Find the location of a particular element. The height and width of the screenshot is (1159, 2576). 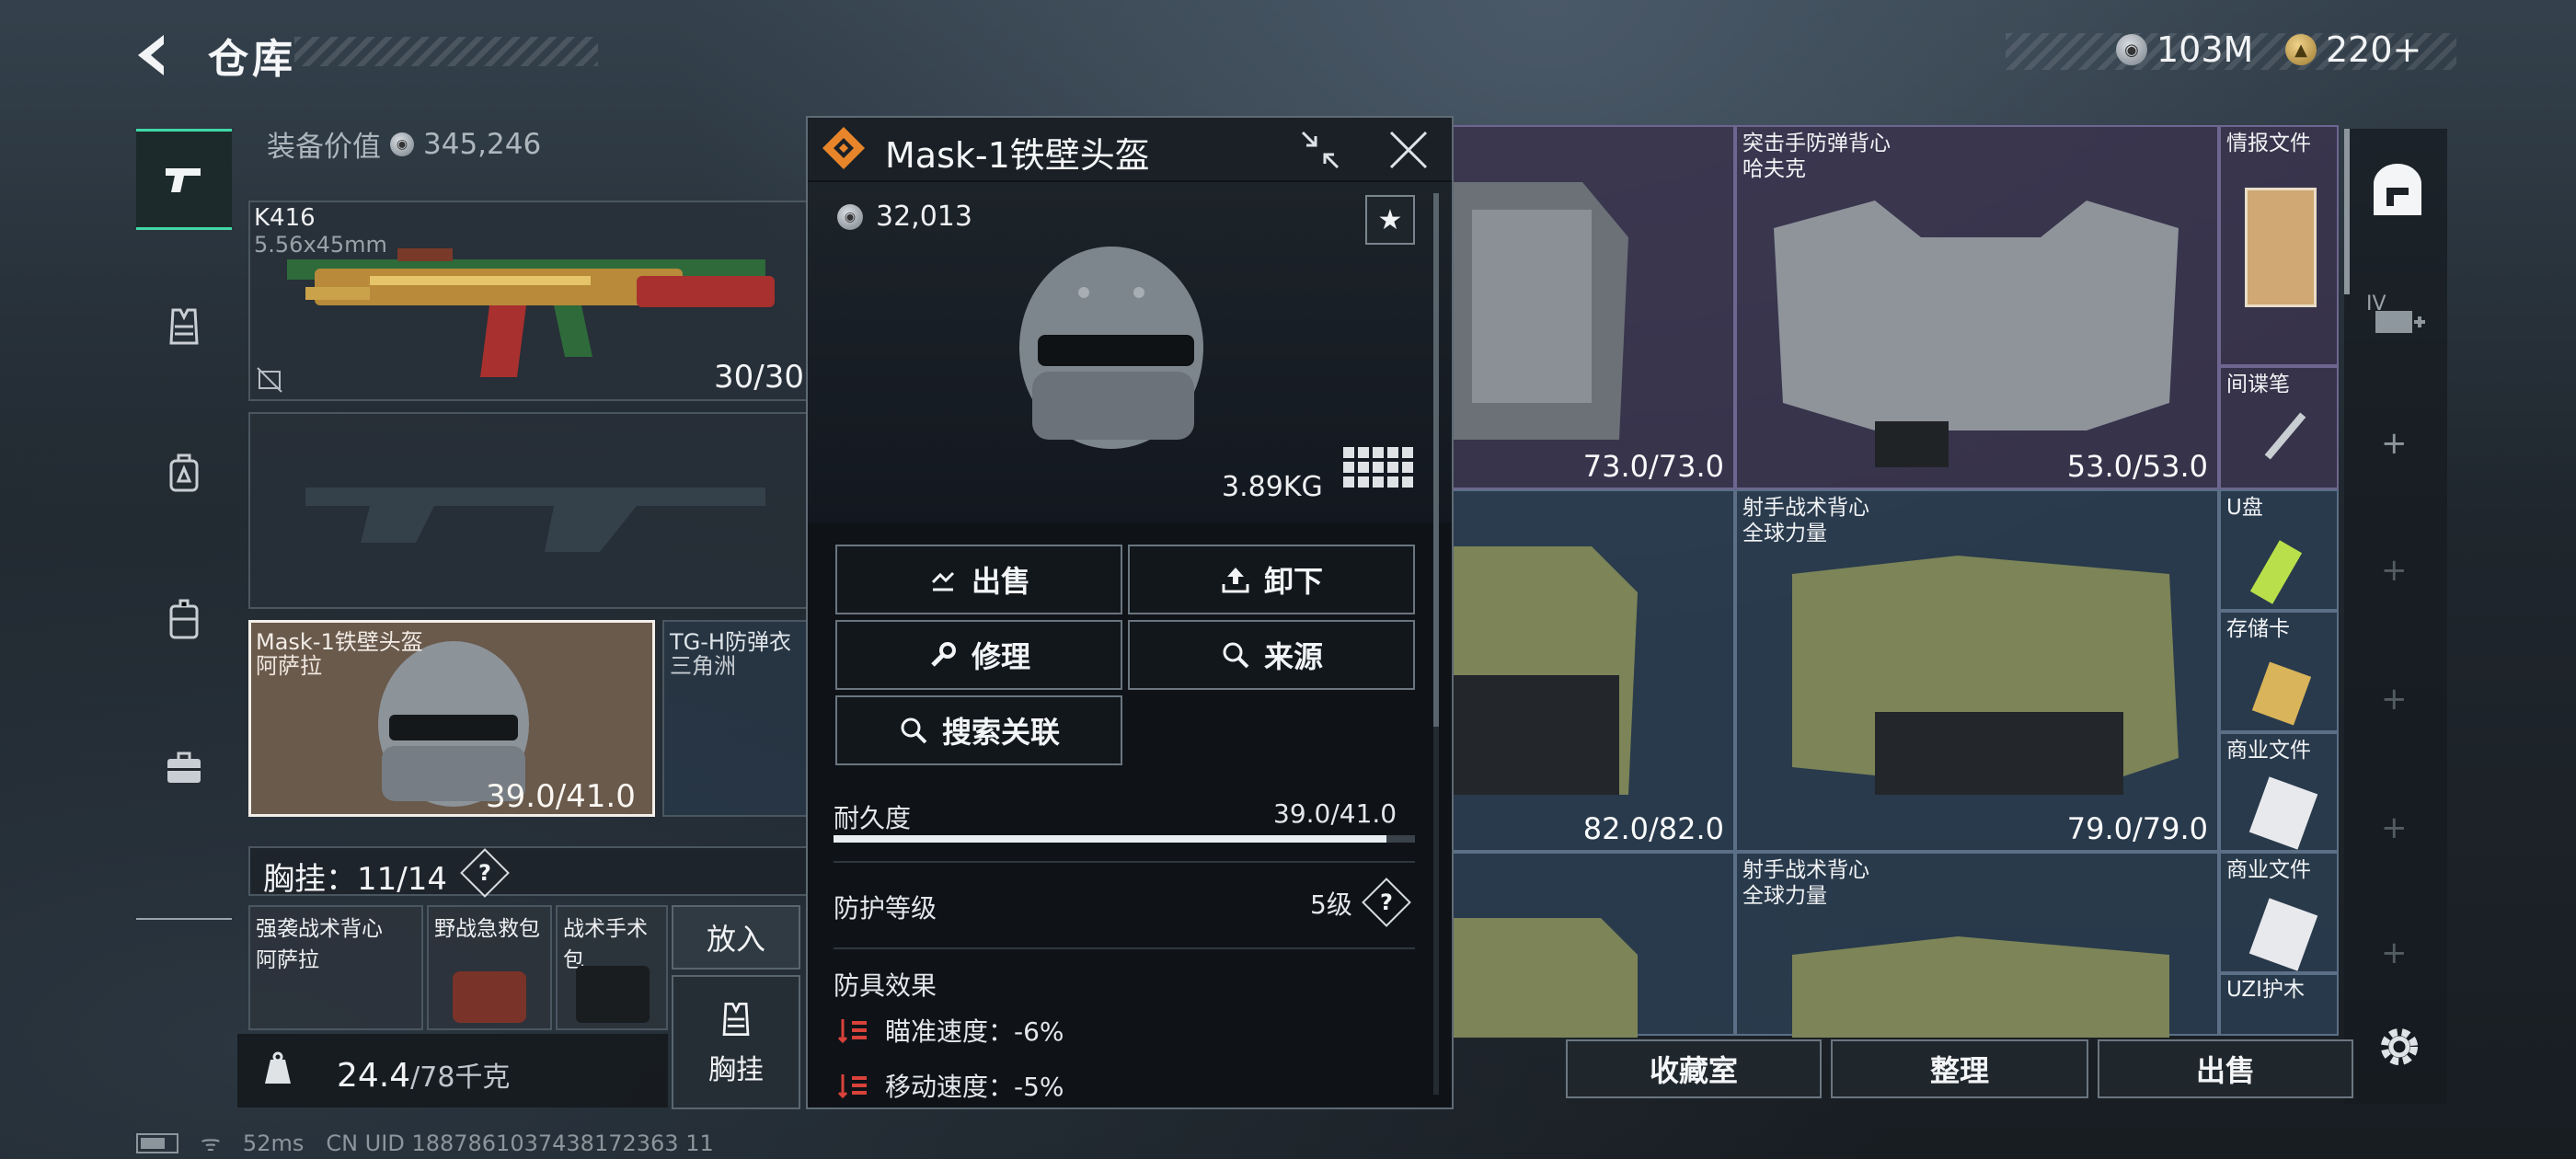

sell-button: 出售 is located at coordinates (978, 579).